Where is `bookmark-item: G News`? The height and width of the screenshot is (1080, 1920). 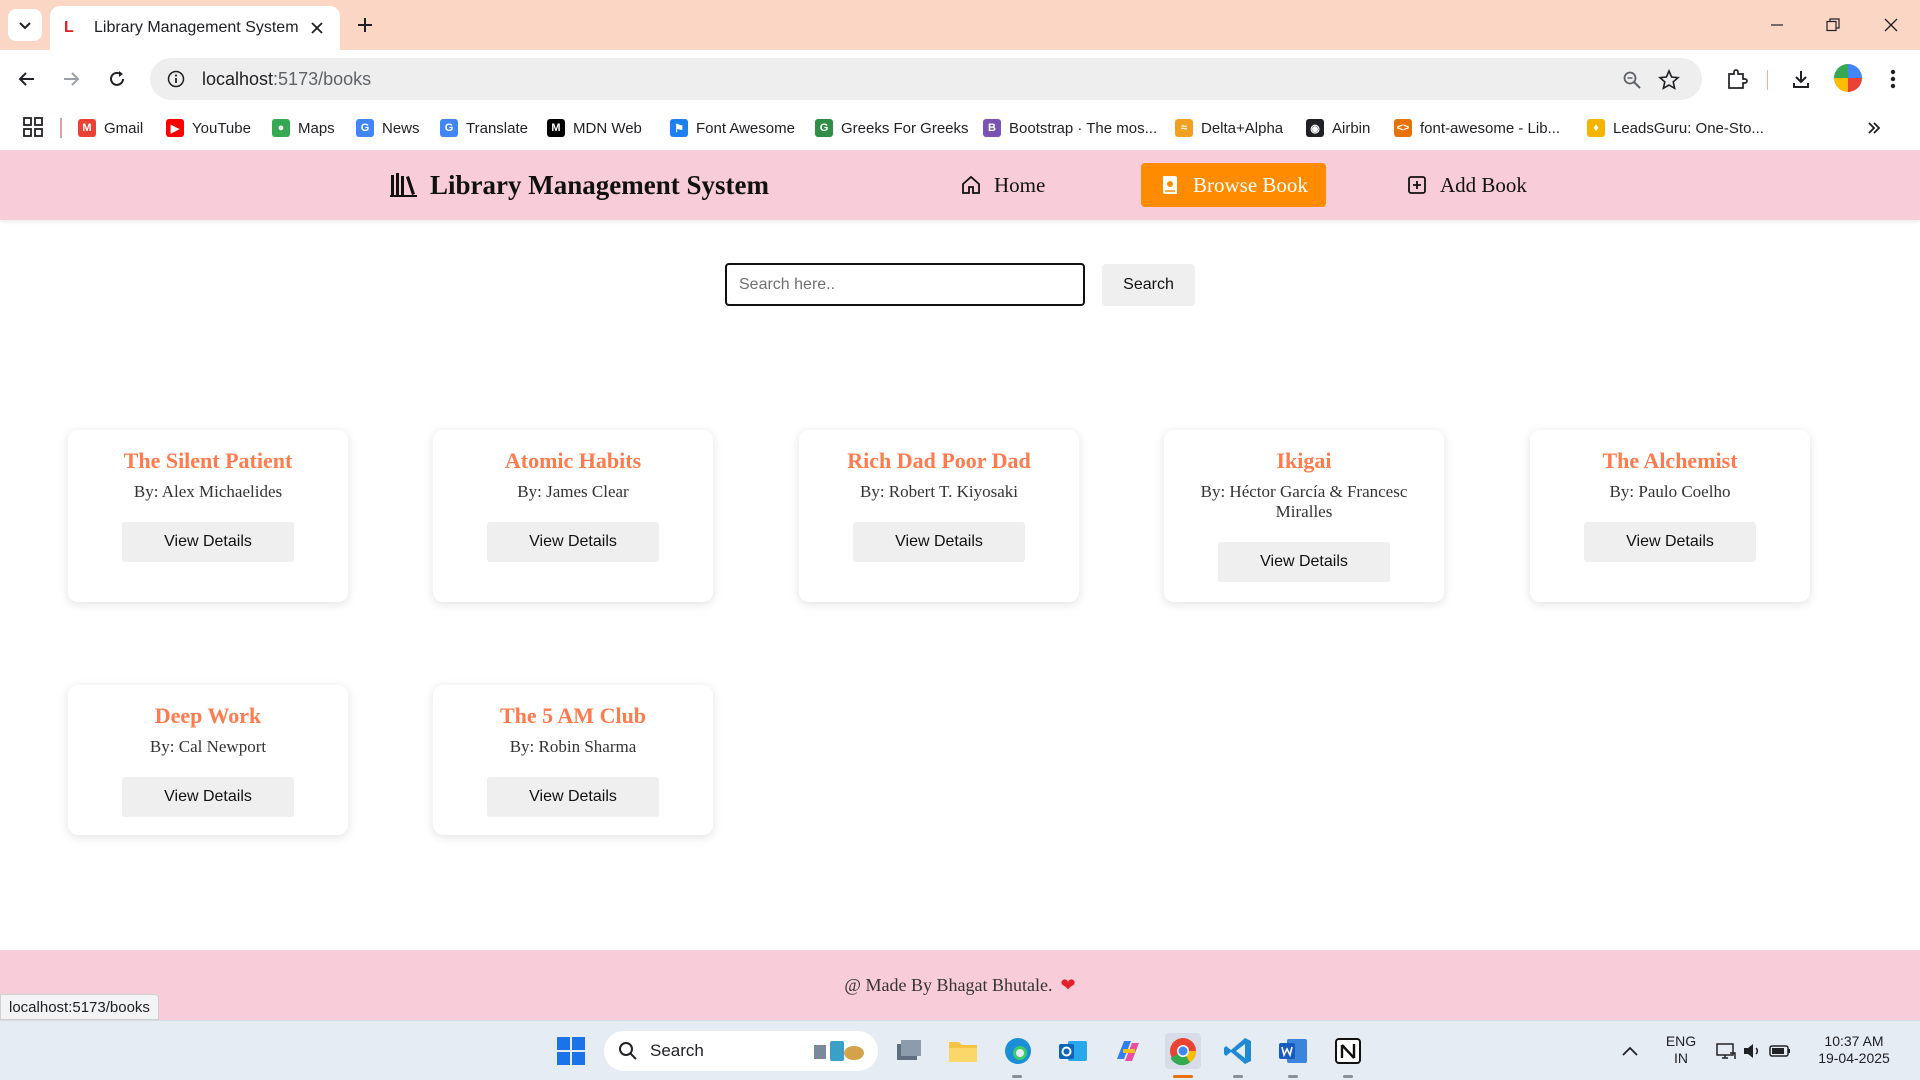 bookmark-item: G News is located at coordinates (388, 128).